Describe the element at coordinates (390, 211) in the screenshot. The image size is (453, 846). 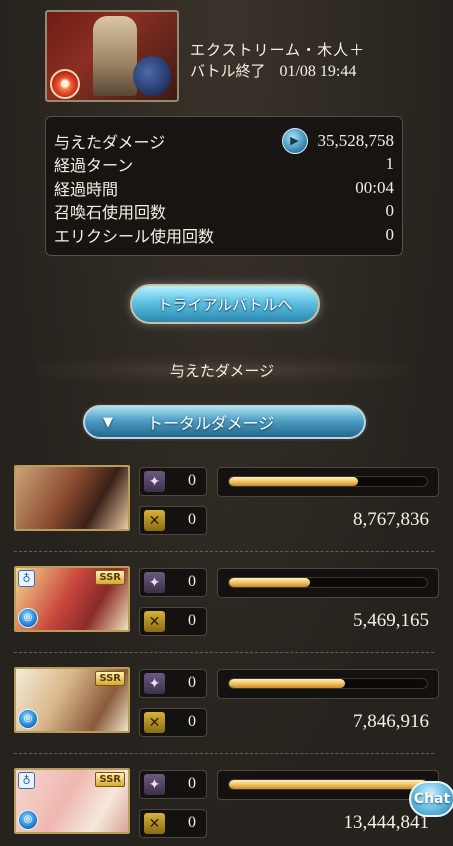
I see `stat-summons-value: 0` at that location.